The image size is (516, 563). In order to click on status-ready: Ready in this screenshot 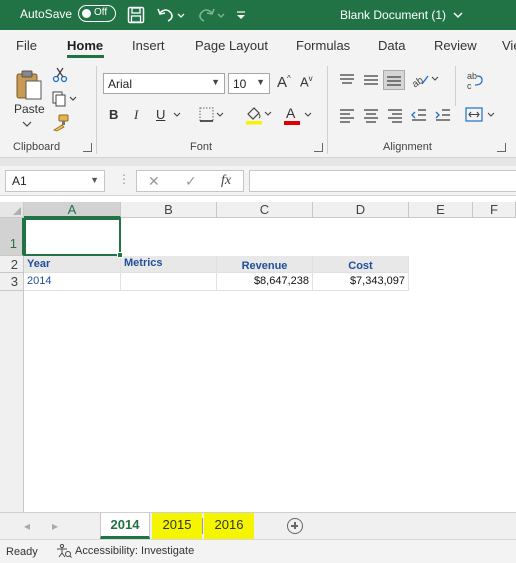, I will do `click(22, 552)`.